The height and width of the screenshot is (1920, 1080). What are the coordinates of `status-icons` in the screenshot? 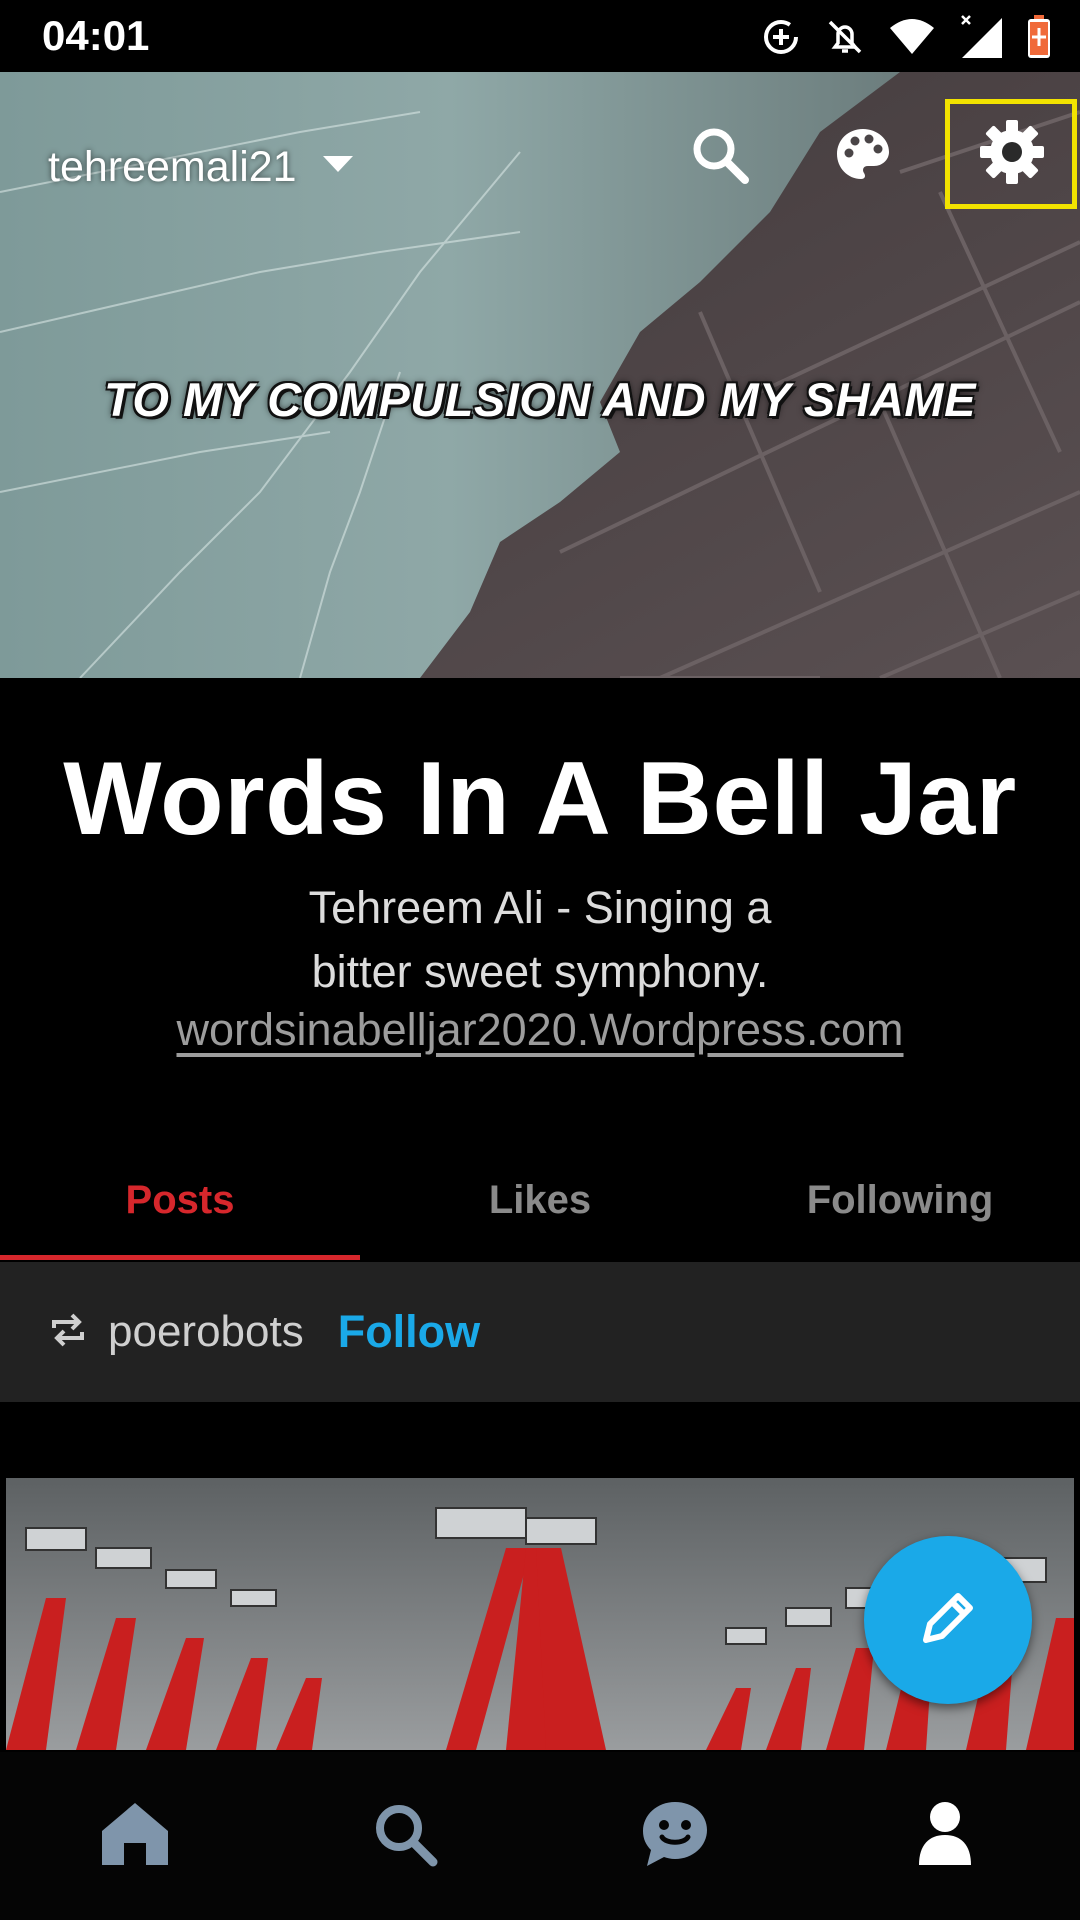 It's located at (906, 37).